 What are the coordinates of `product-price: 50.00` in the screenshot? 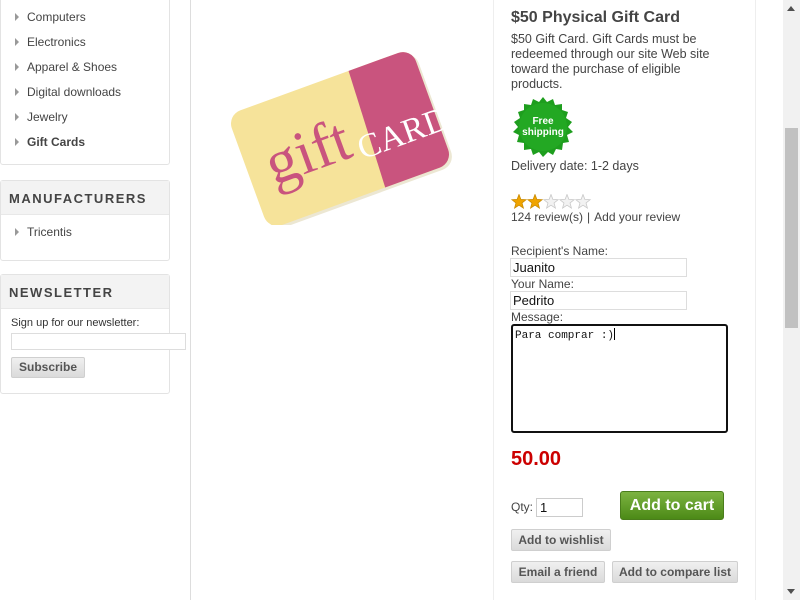 It's located at (536, 459).